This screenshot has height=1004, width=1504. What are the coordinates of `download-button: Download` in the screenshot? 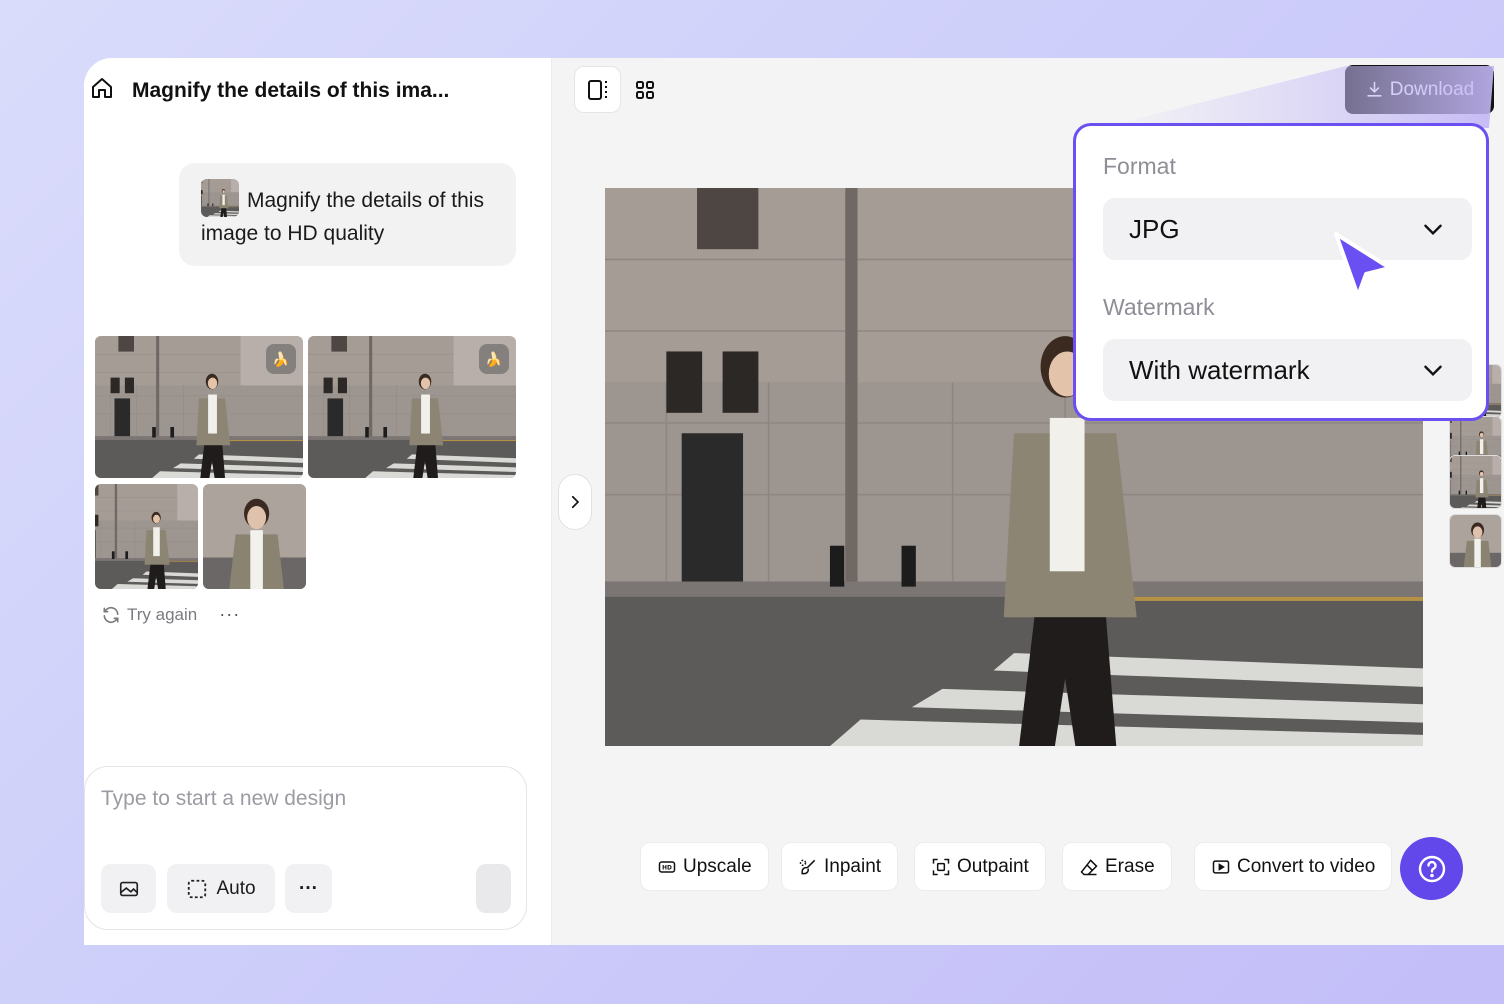 It's located at (1419, 89).